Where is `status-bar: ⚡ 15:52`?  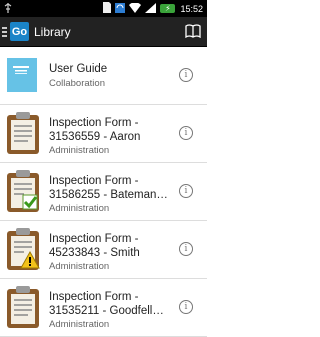
status-bar: ⚡ 15:52 is located at coordinates (103, 8).